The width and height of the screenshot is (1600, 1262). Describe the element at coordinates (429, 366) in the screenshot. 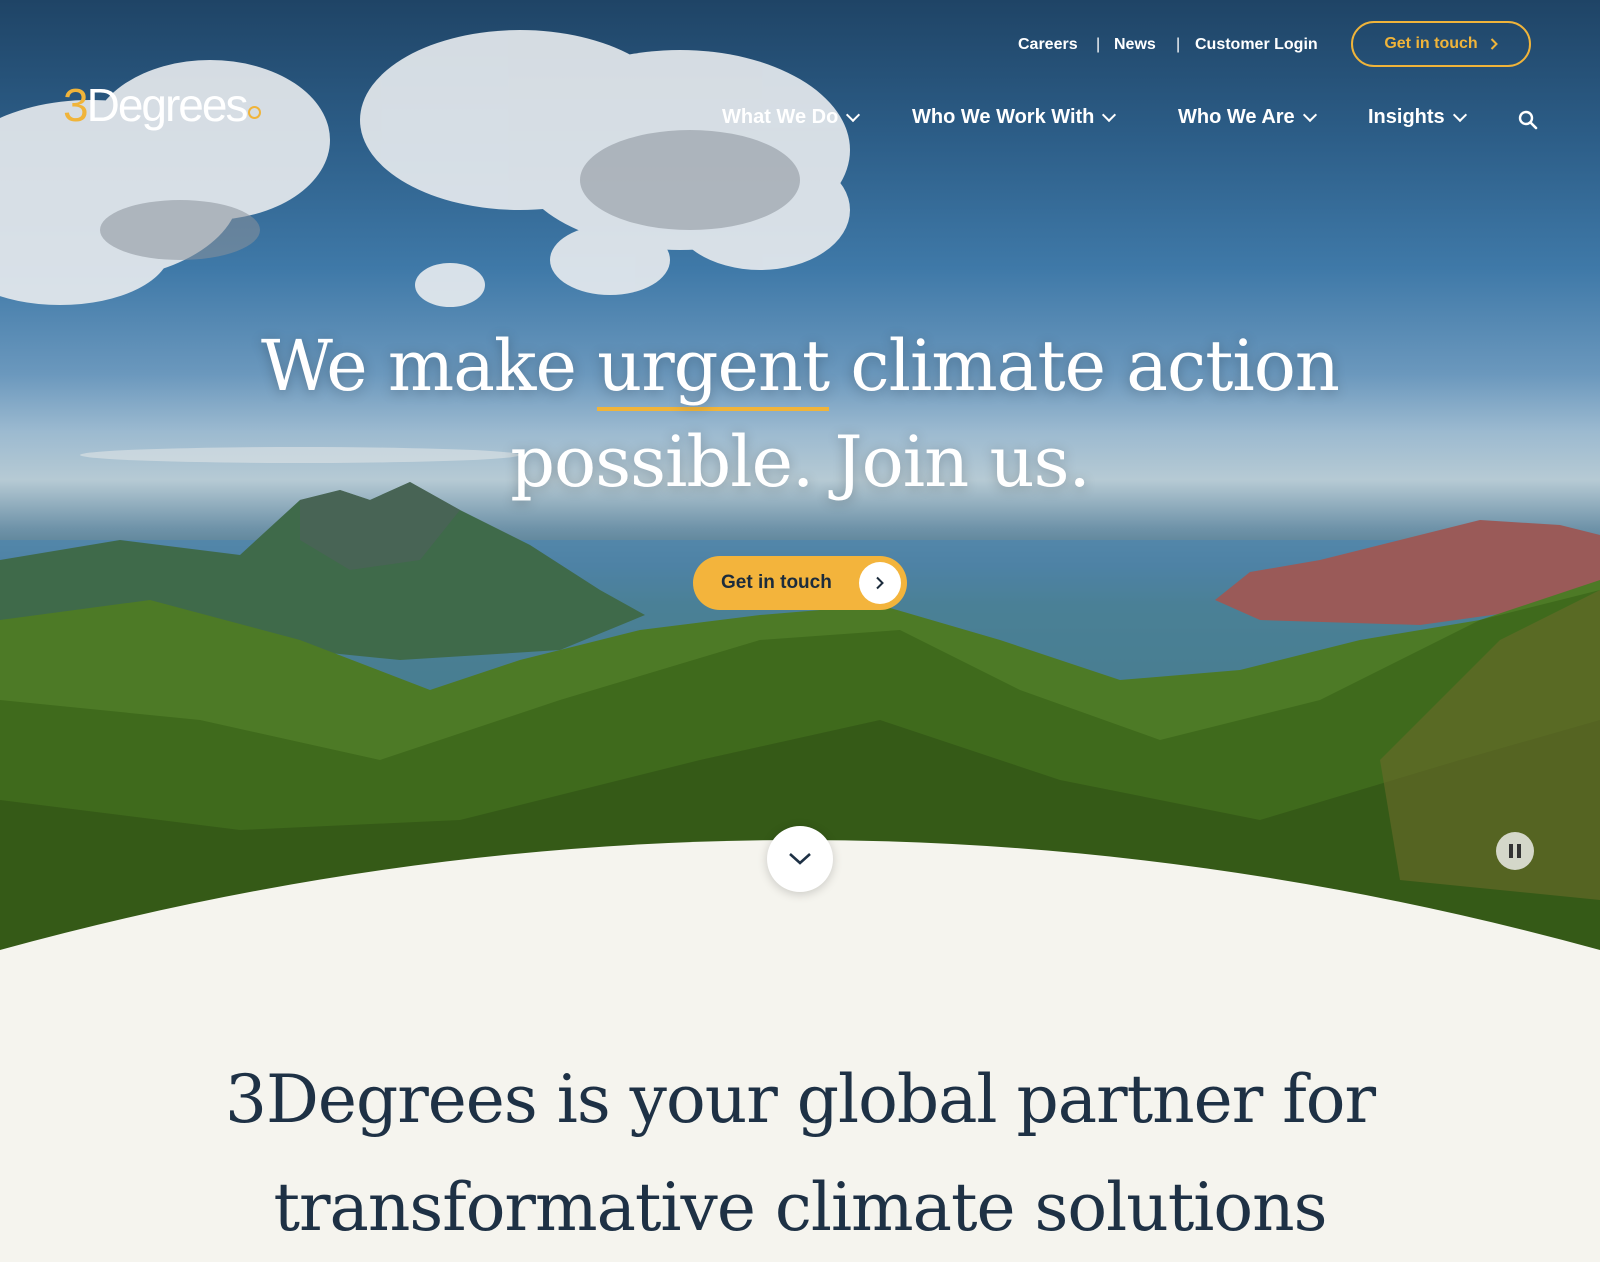

I see `headline-part: We make` at that location.